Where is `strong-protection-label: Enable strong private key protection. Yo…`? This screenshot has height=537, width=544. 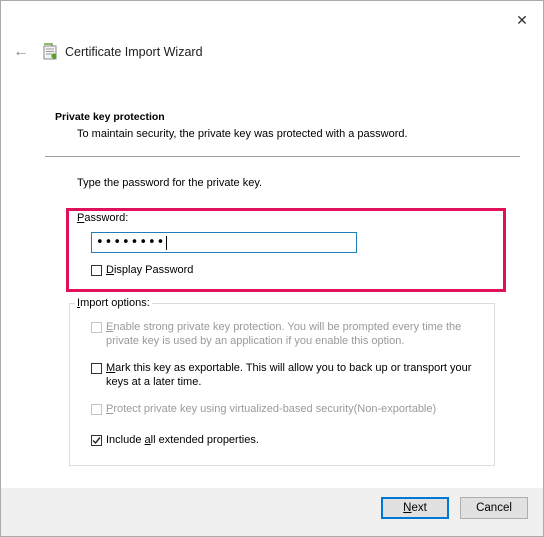 strong-protection-label: Enable strong private key protection. Yo… is located at coordinates (284, 334).